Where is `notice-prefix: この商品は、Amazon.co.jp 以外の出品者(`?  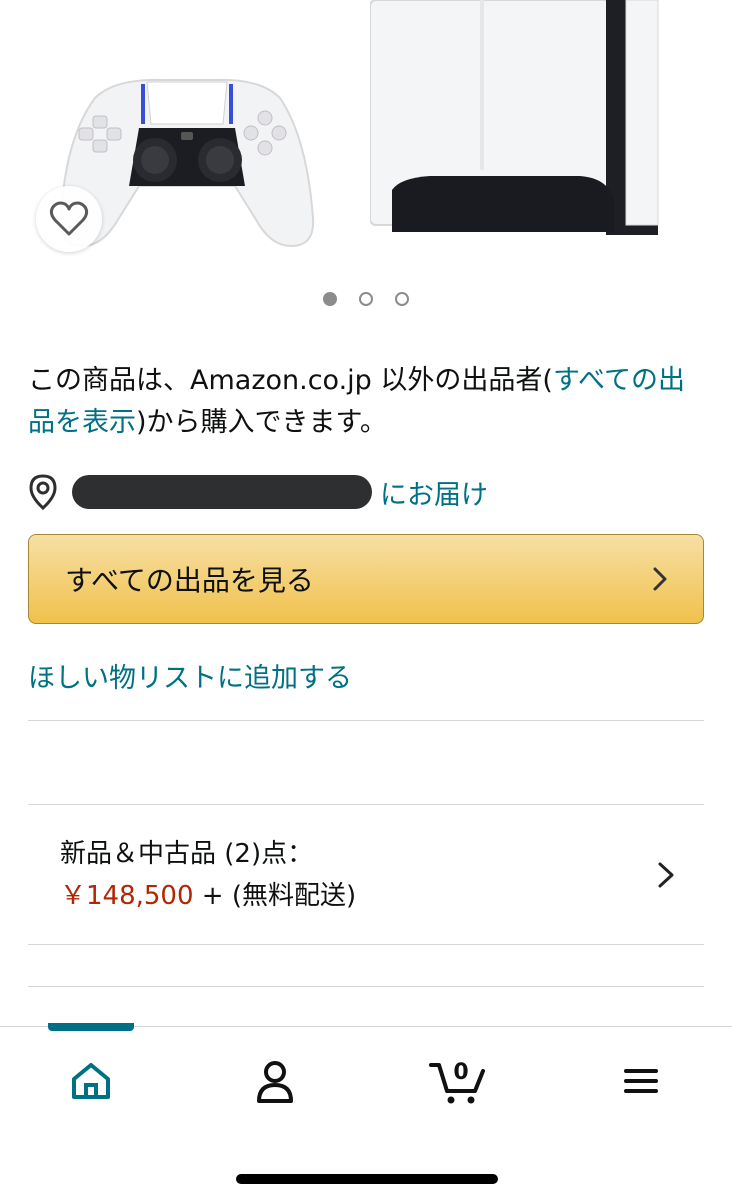
notice-prefix: この商品は、Amazon.co.jp 以外の出品者( is located at coordinates (290, 380).